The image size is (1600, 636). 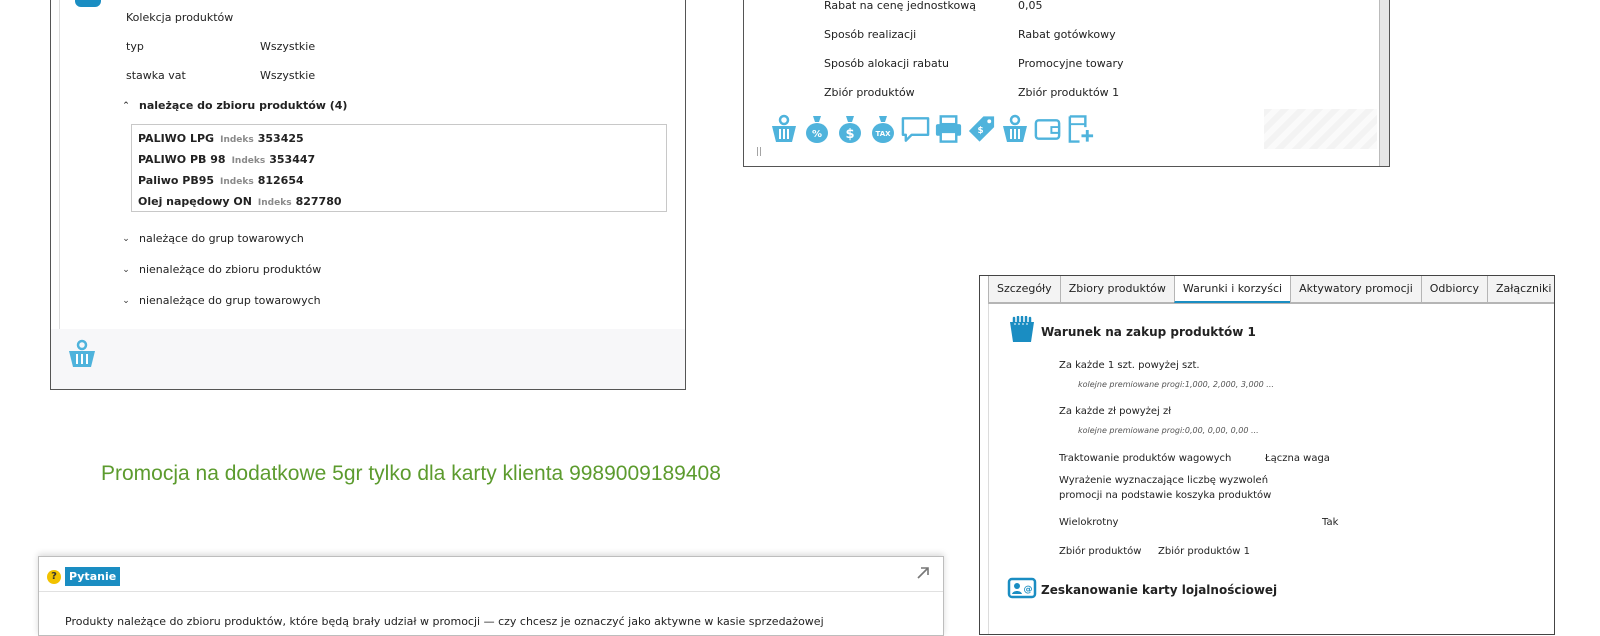 I want to click on tab-conditions-benefits: Warunki i korzyści, so click(x=1232, y=289).